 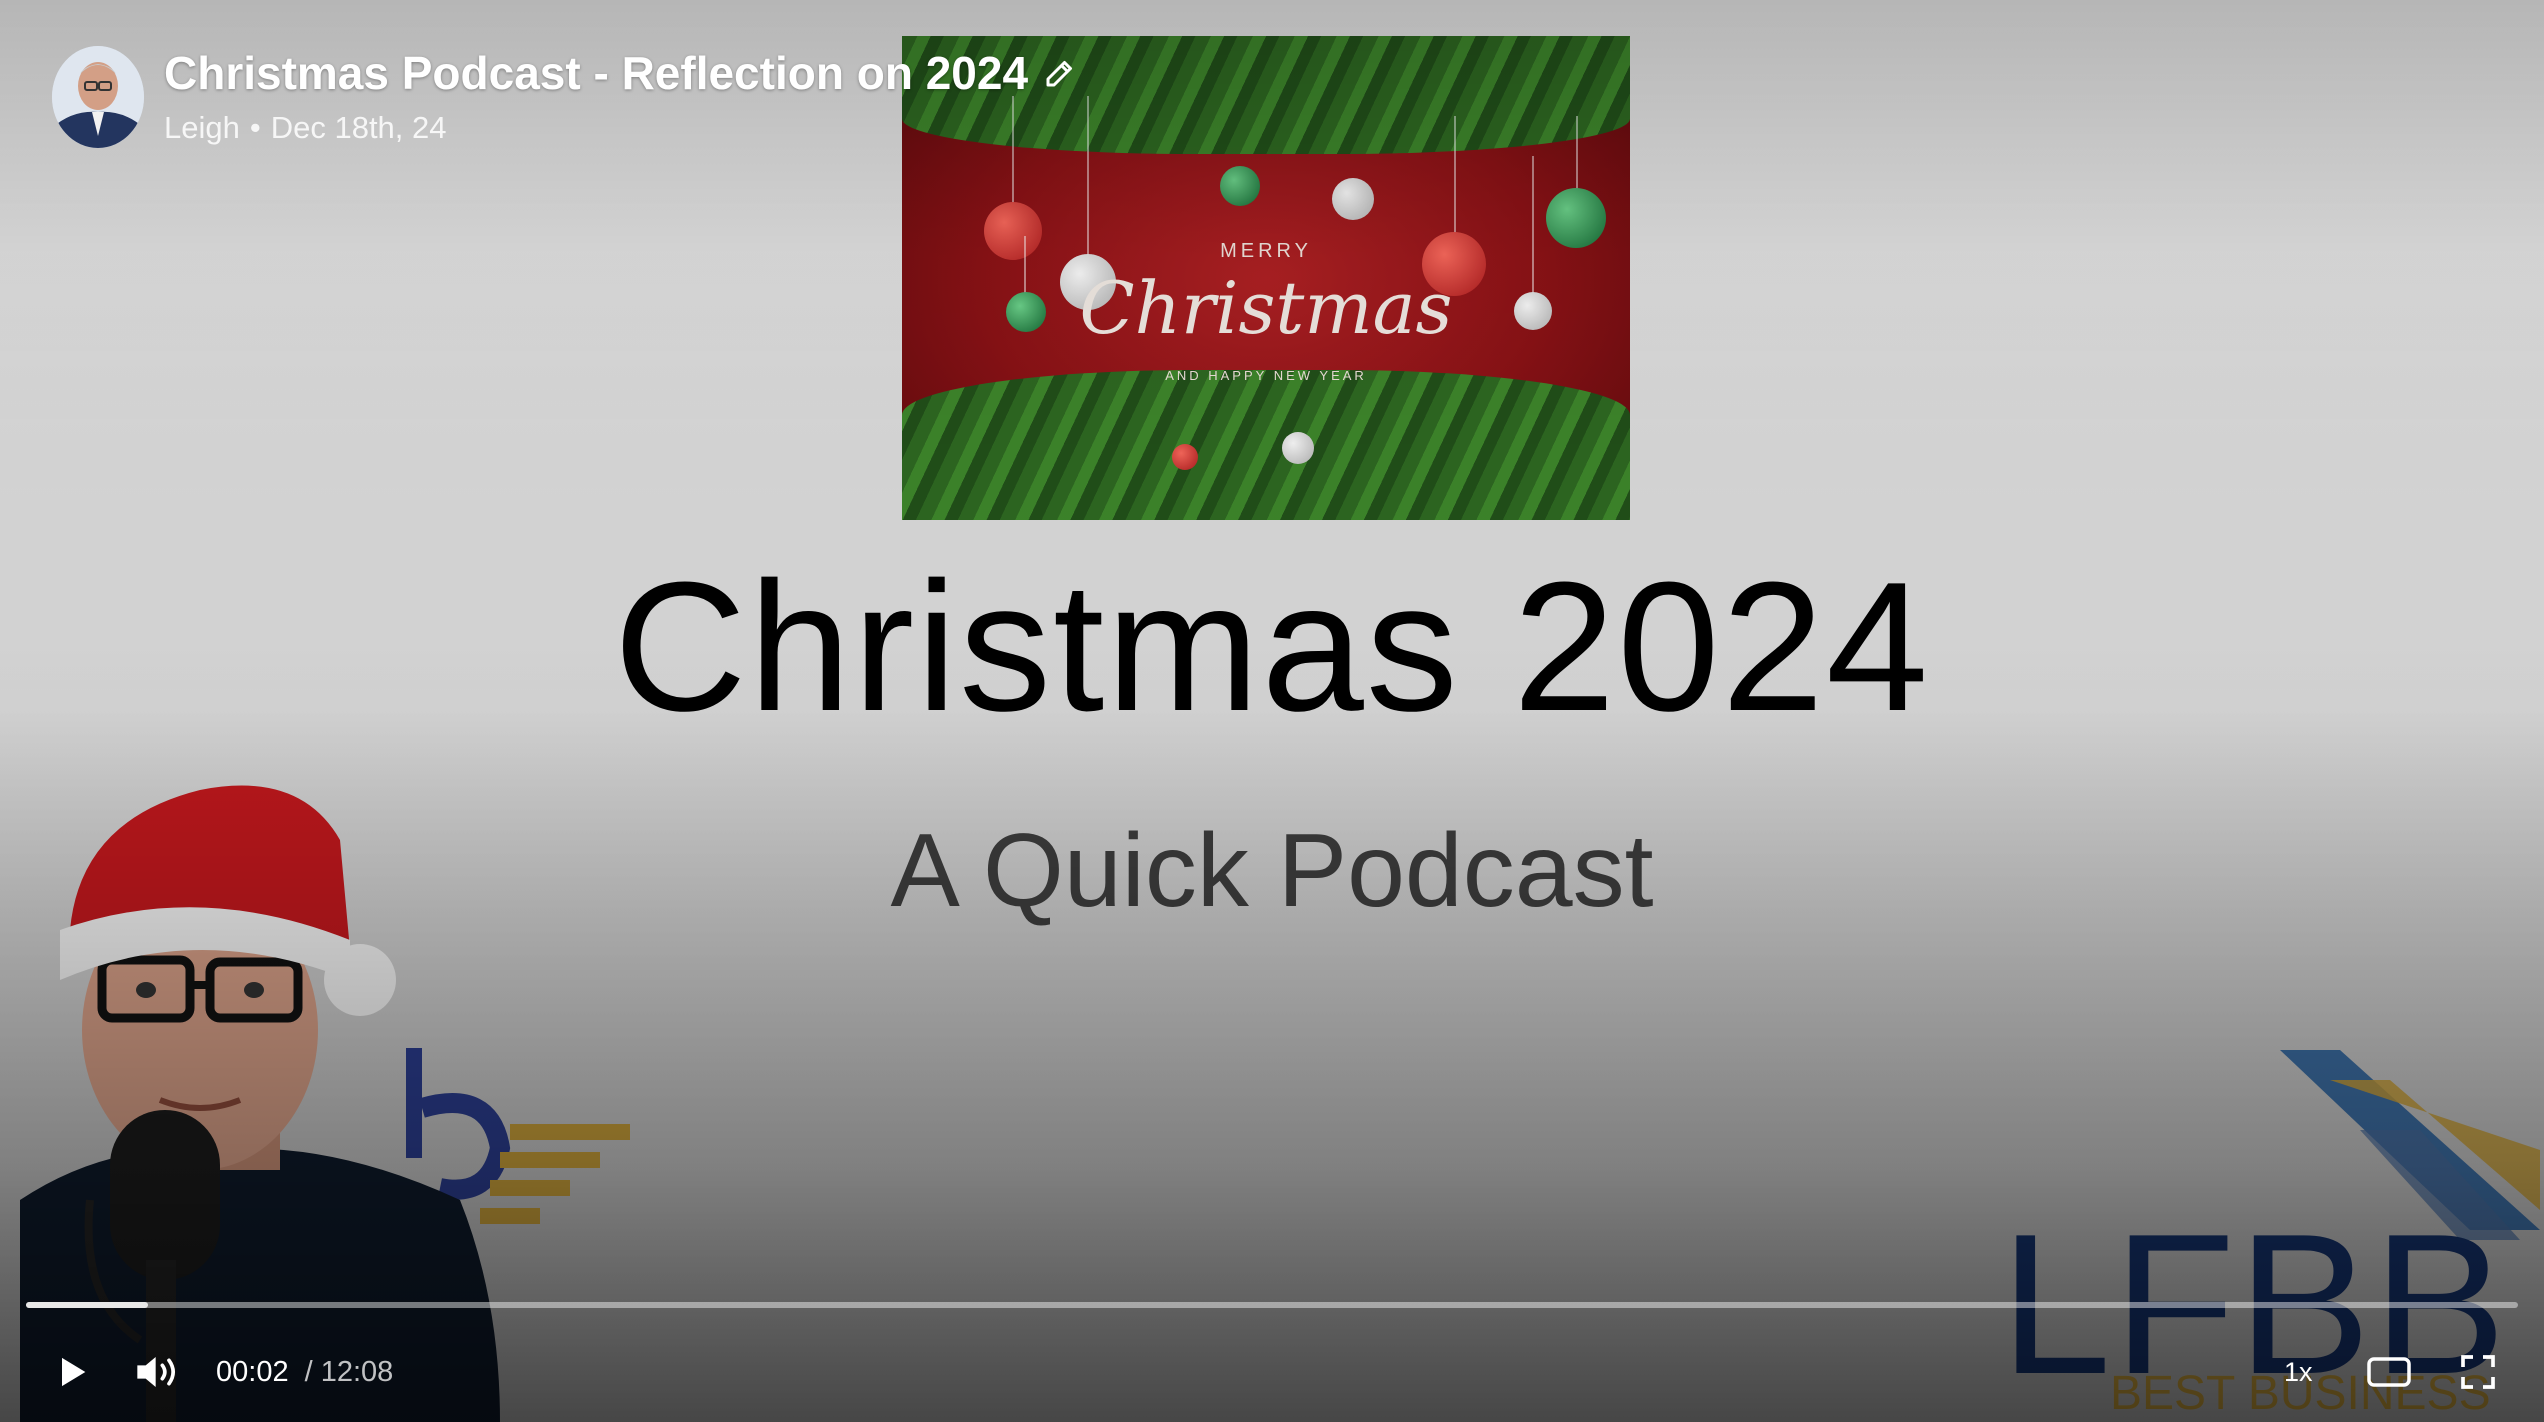 What do you see at coordinates (1266, 445) in the screenshot?
I see `garland-bottom` at bounding box center [1266, 445].